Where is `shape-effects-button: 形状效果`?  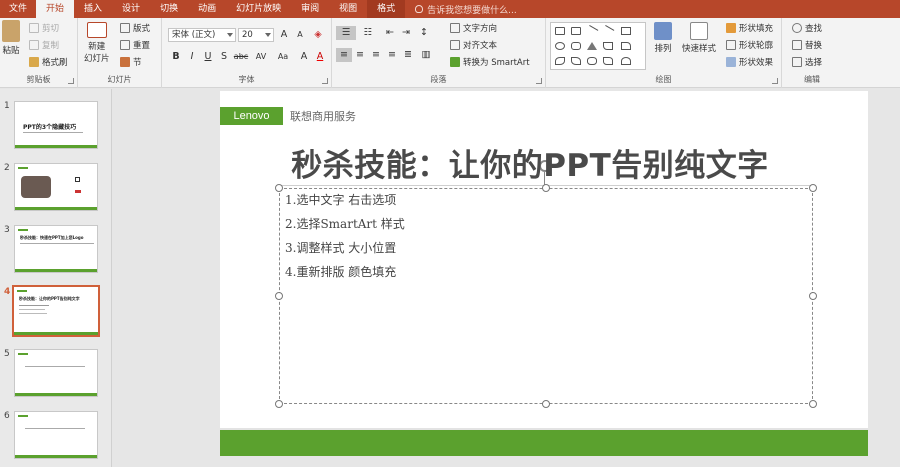 shape-effects-button: 形状效果 is located at coordinates (749, 62).